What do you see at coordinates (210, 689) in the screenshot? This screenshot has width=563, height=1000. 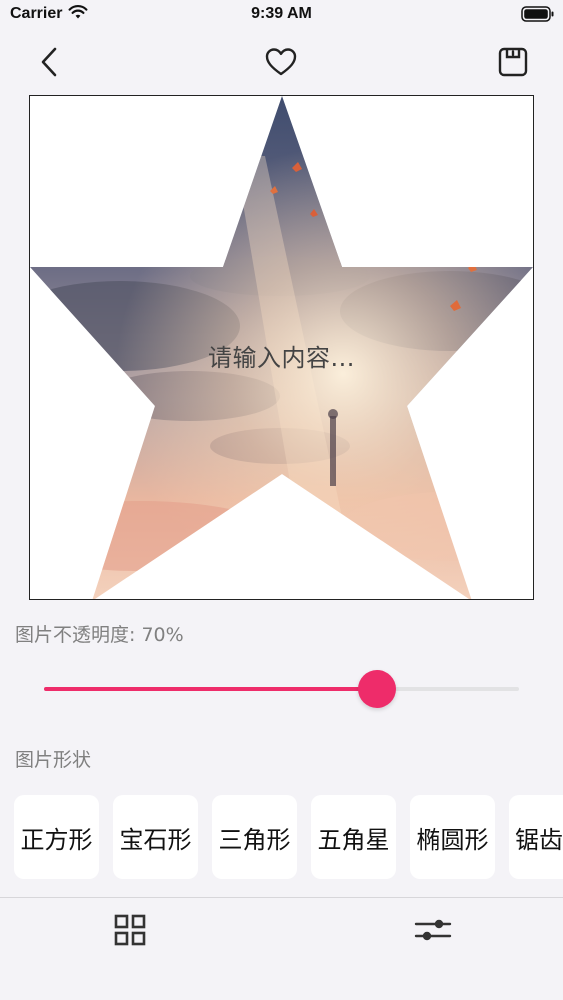 I see `slider-fill` at bounding box center [210, 689].